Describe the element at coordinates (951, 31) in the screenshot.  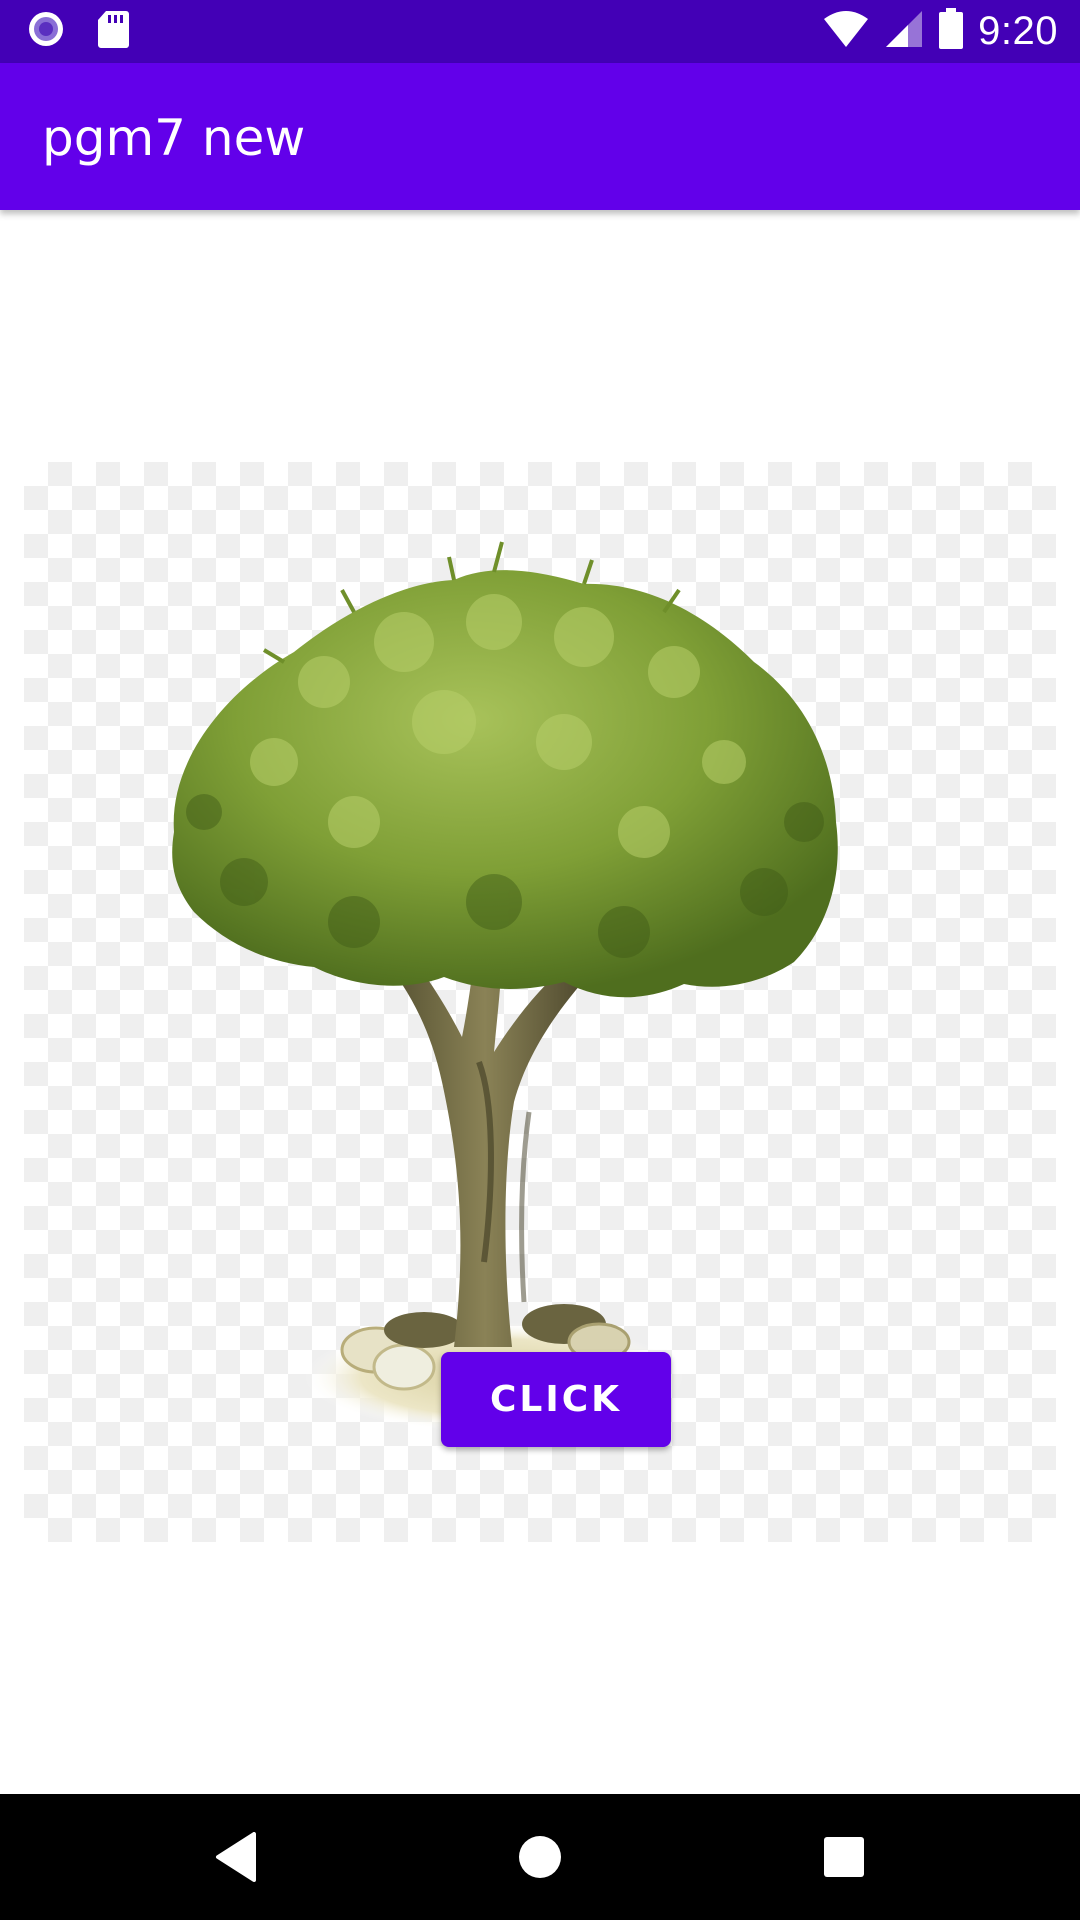
I see `battery-icon` at that location.